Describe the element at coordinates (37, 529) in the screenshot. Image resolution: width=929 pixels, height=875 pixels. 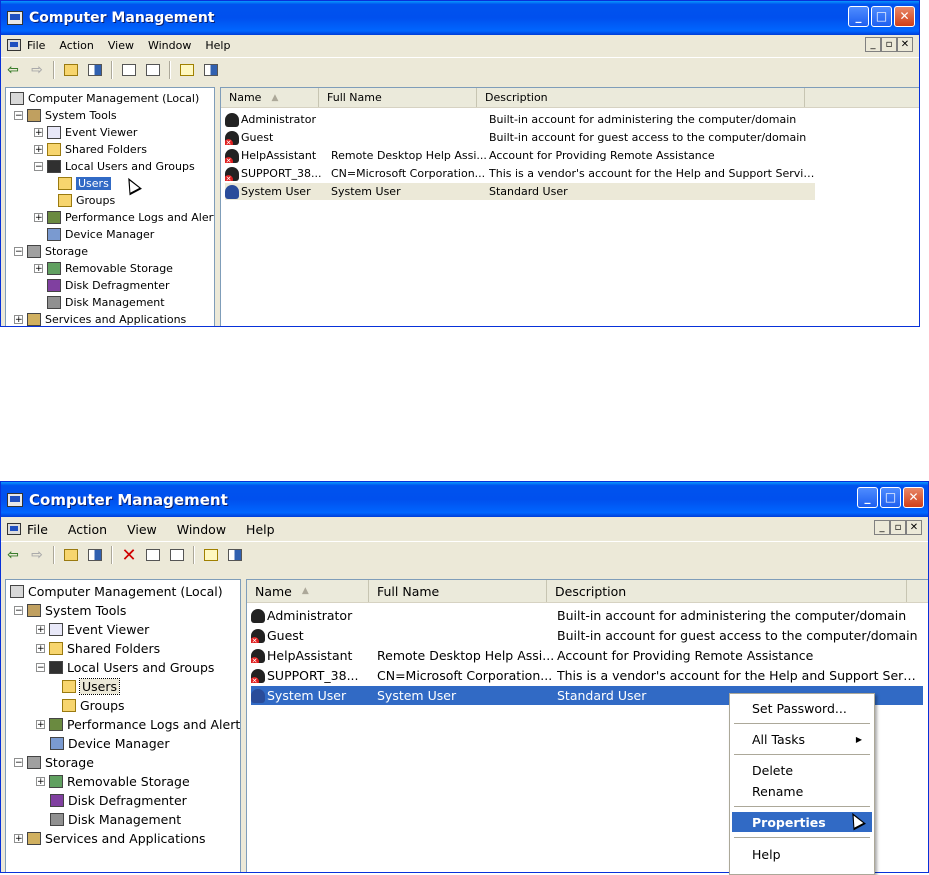
I see `menu-file: File` at that location.